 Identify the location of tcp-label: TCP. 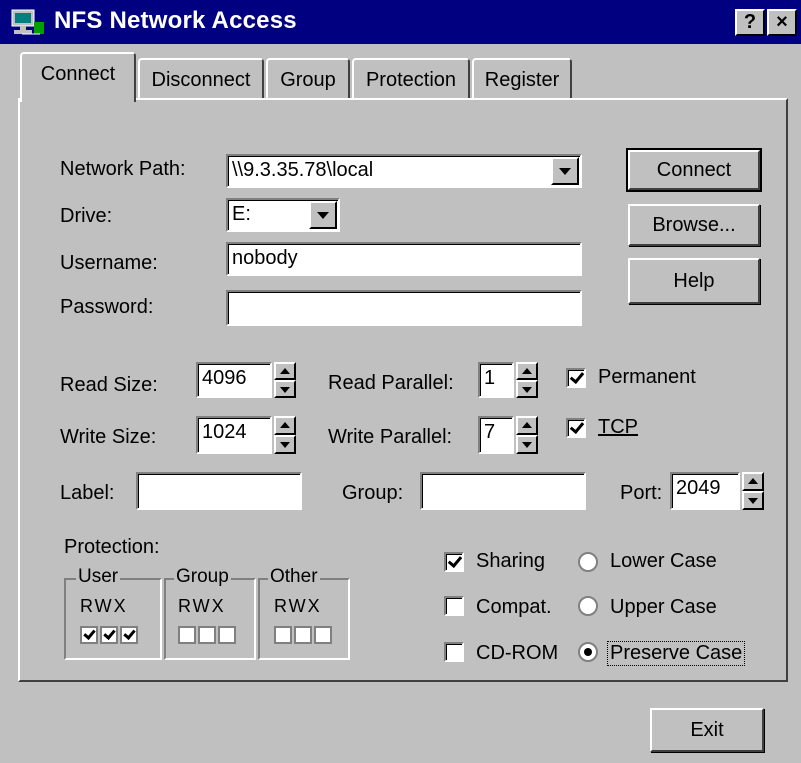
(618, 427).